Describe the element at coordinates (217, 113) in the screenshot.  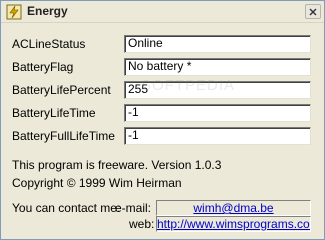
I see `battery-life-time-value: -1` at that location.